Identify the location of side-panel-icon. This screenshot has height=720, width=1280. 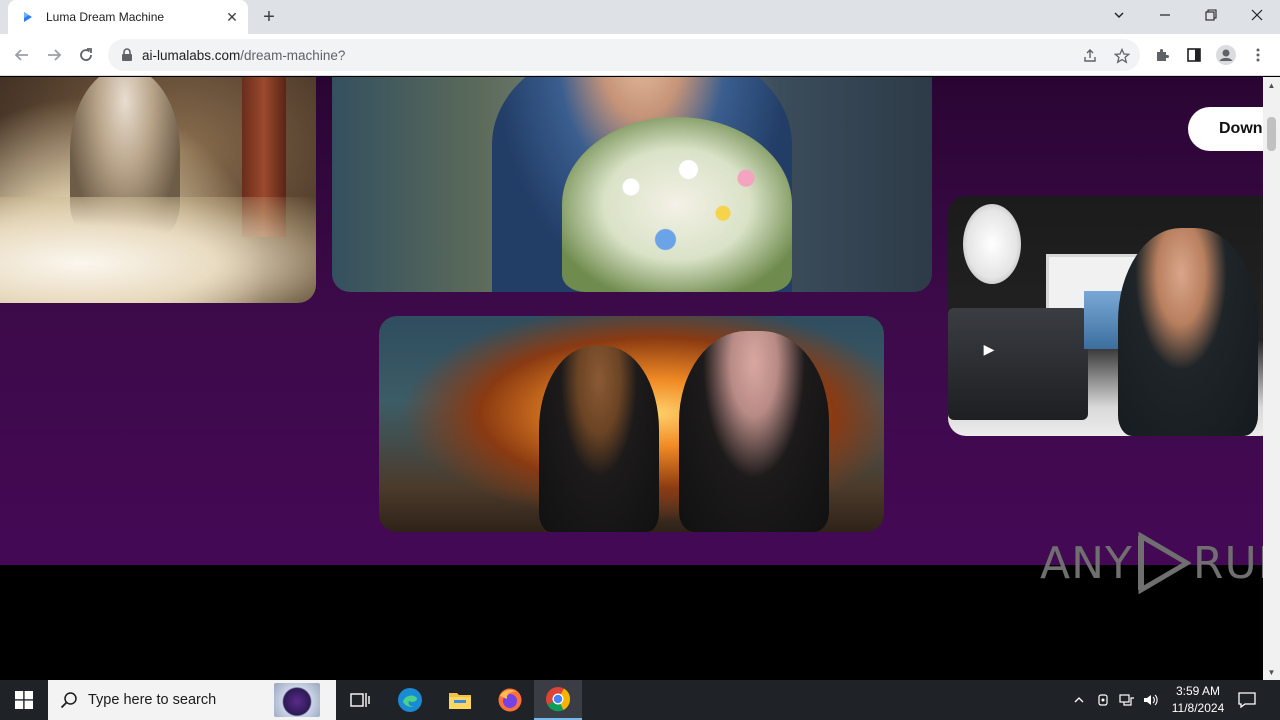
(1194, 55).